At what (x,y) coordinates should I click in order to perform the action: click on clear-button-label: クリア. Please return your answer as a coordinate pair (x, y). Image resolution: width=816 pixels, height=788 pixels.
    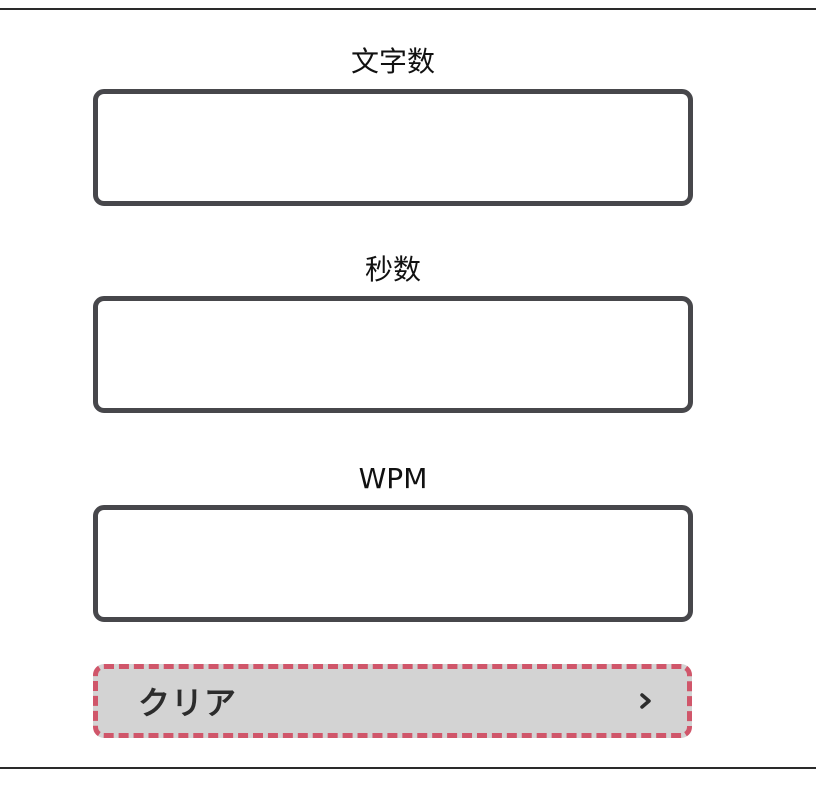
    Looking at the image, I should click on (188, 703).